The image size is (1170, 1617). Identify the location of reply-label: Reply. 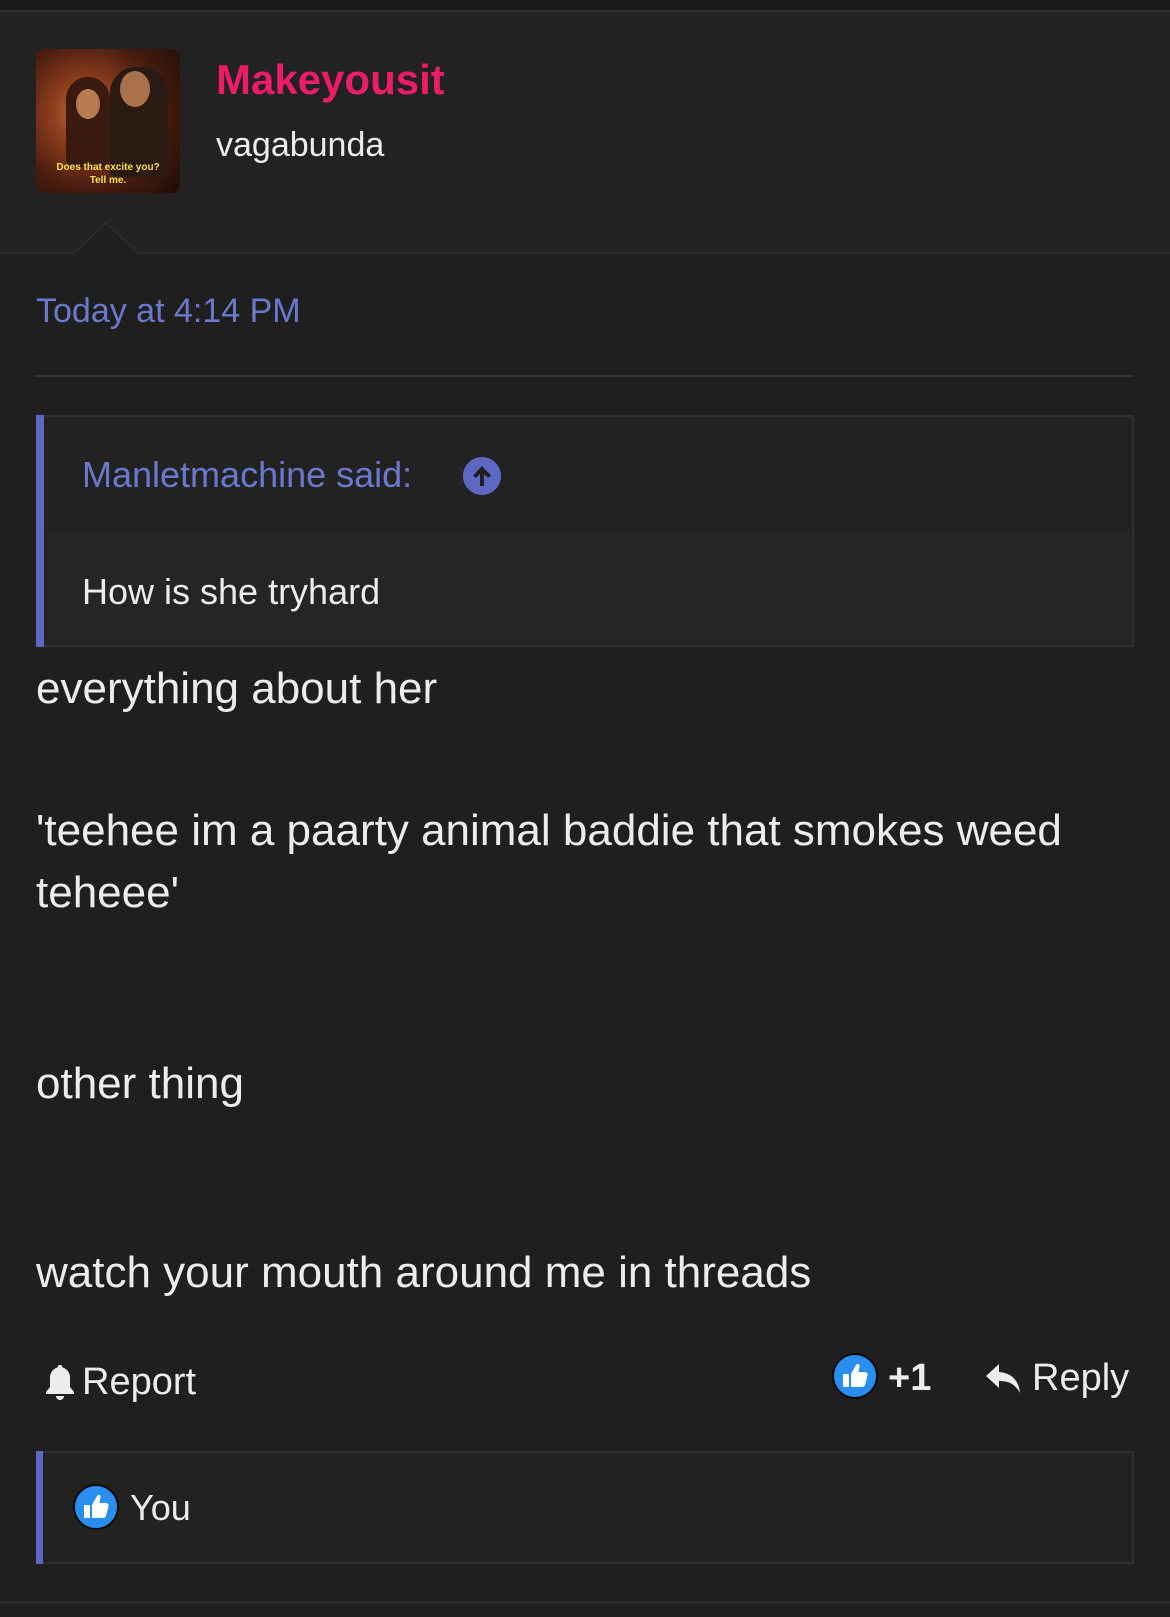
(1081, 1378).